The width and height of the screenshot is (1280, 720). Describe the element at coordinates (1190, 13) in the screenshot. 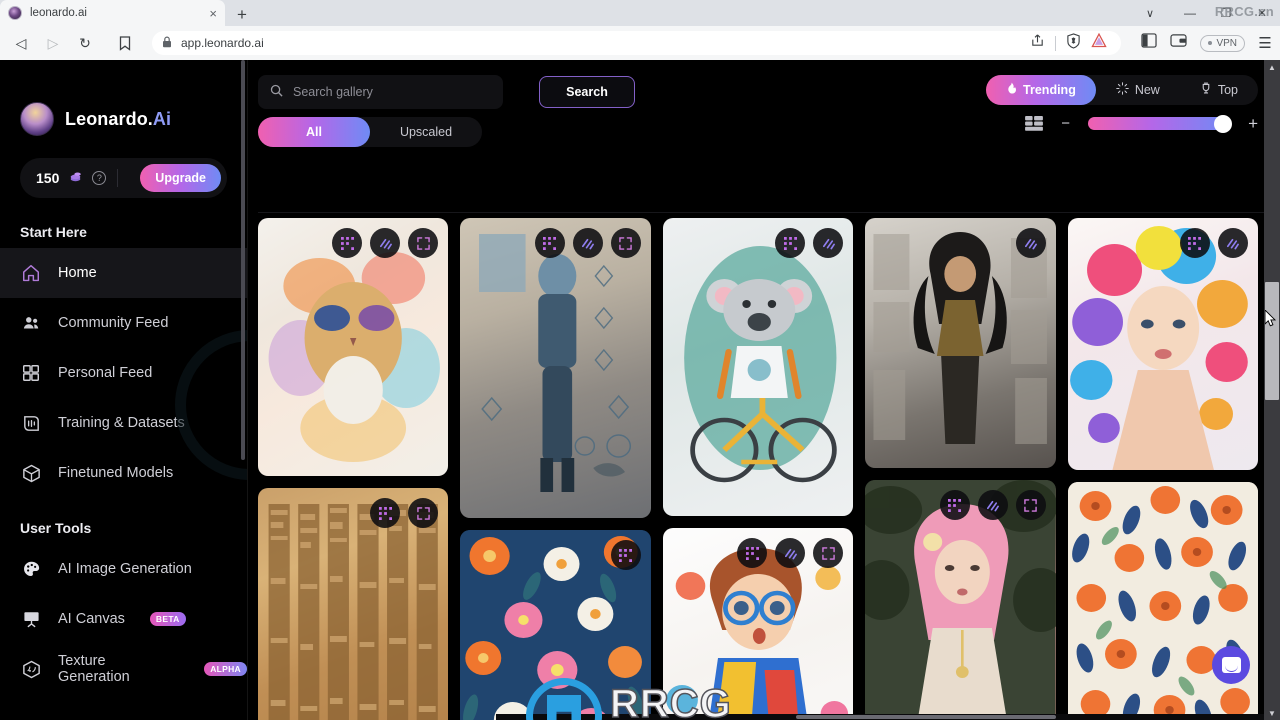

I see `minimize-button: —` at that location.